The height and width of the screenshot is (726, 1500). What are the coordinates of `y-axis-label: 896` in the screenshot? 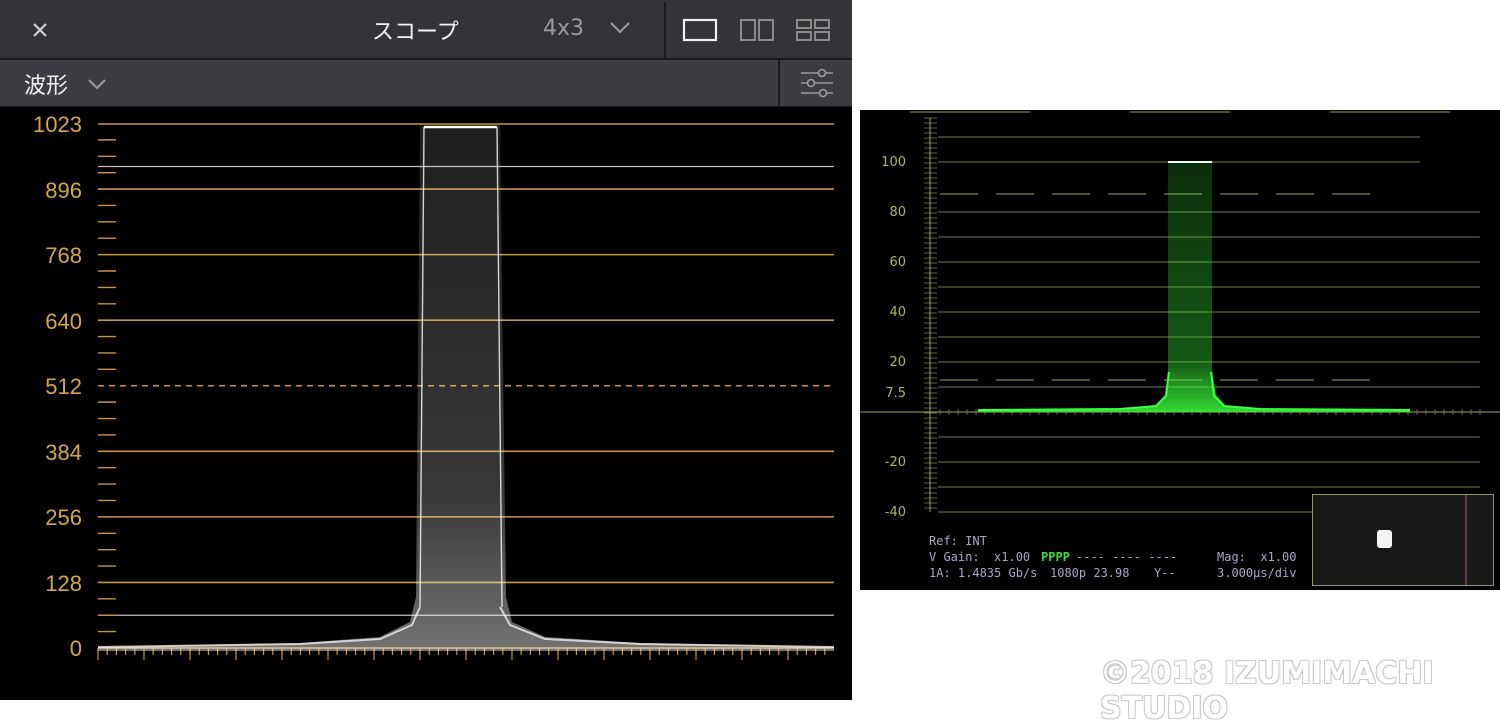 It's located at (63, 190).